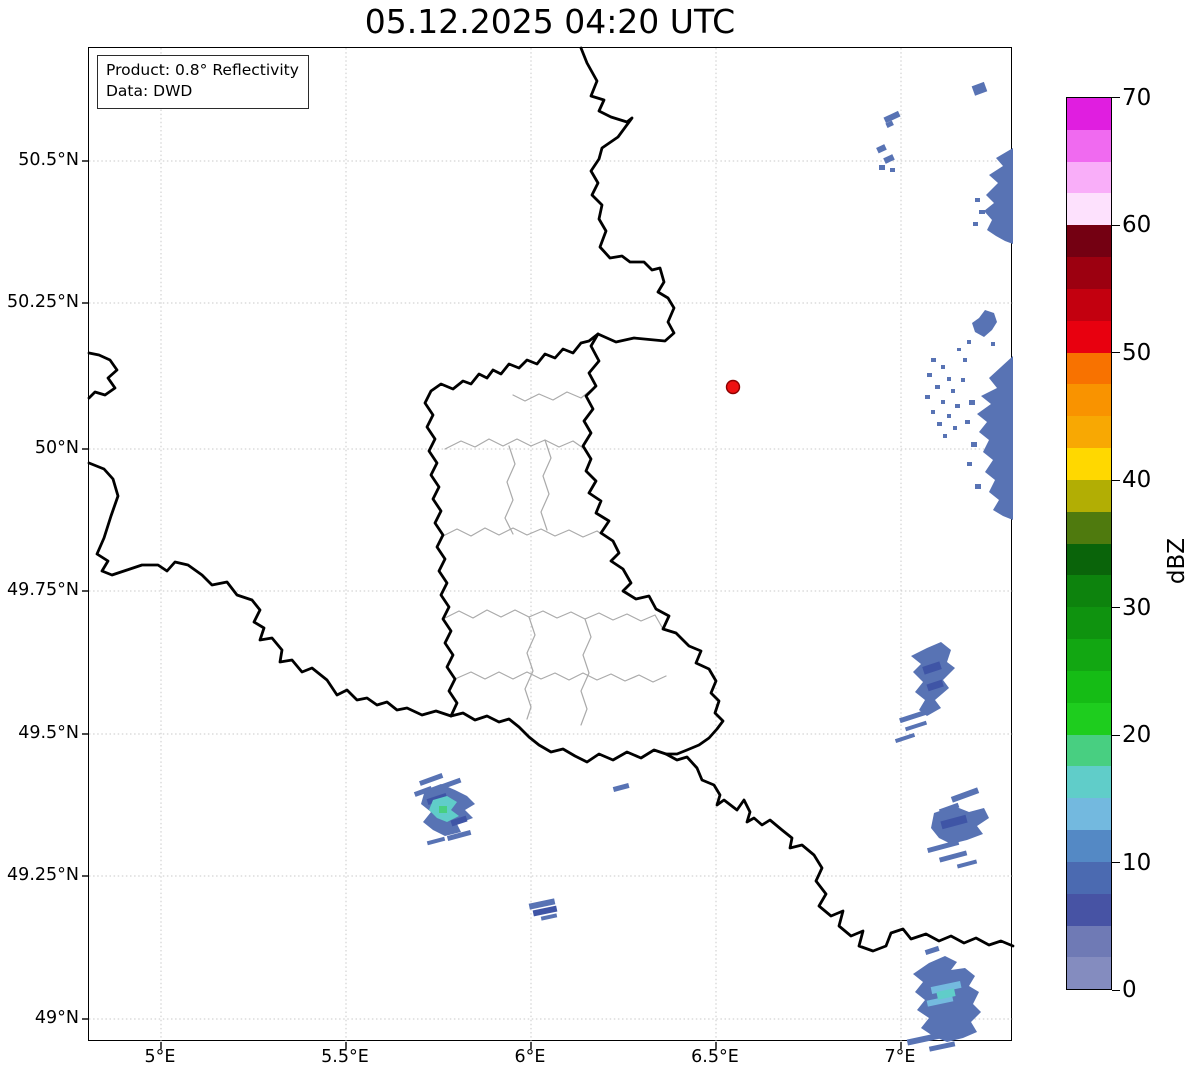  I want to click on colorbar-tick-label: 10, so click(1137, 863).